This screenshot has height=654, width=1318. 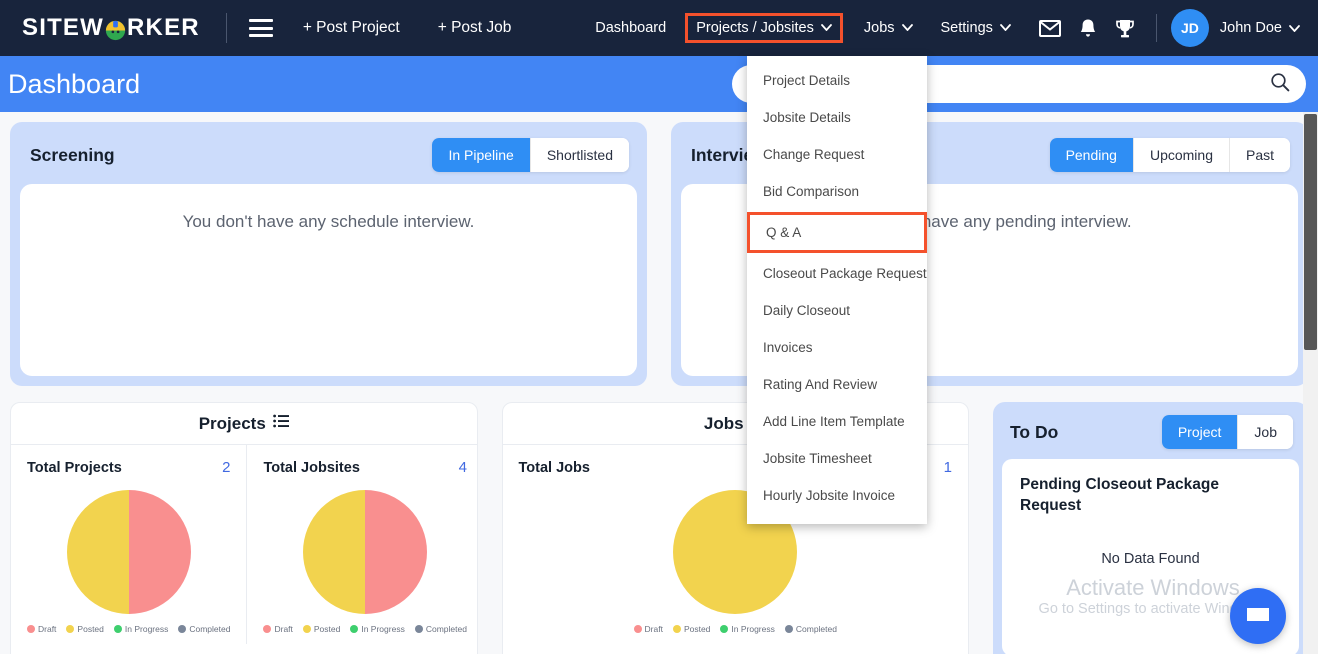 I want to click on total-jobs-value: 1, so click(x=948, y=467).